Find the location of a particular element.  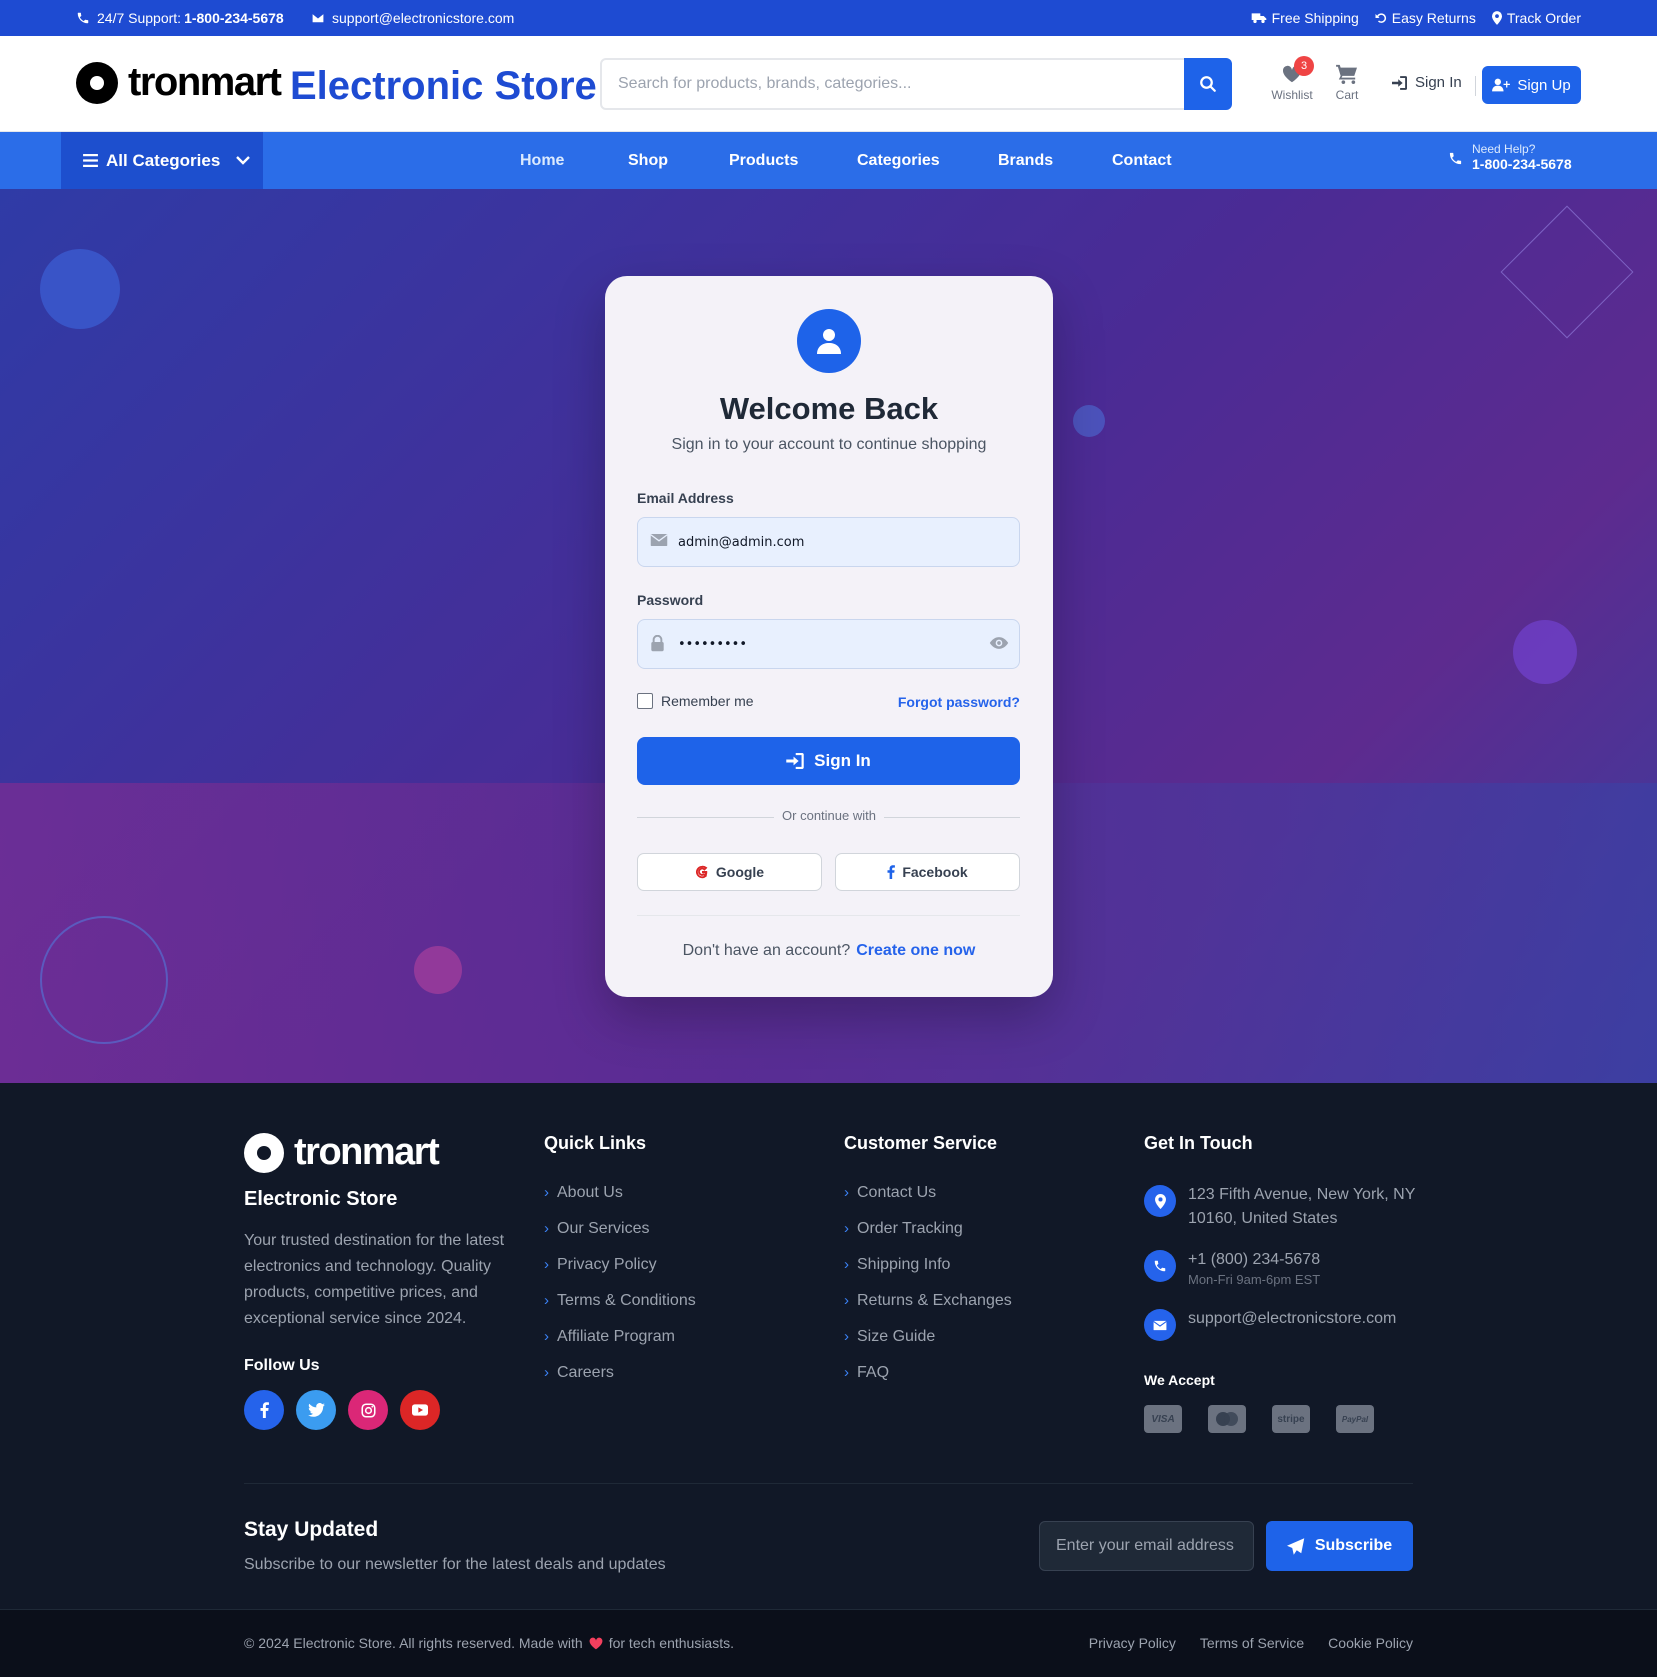

terms-of-service-link: Terms of Service is located at coordinates (1252, 1643).